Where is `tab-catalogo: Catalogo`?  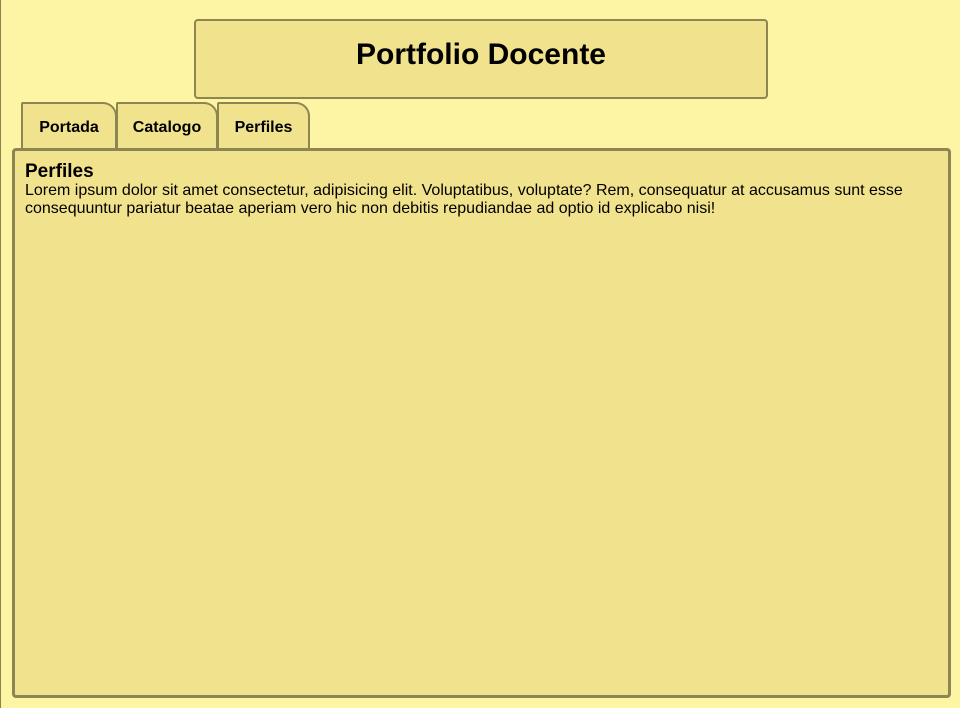 tab-catalogo: Catalogo is located at coordinates (167, 125).